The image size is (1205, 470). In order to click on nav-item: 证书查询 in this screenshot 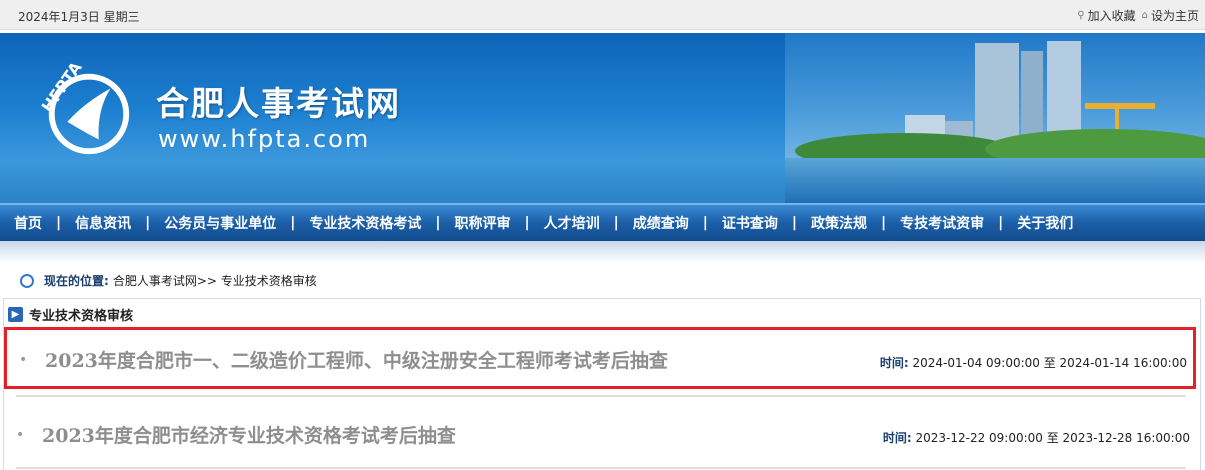, I will do `click(750, 223)`.